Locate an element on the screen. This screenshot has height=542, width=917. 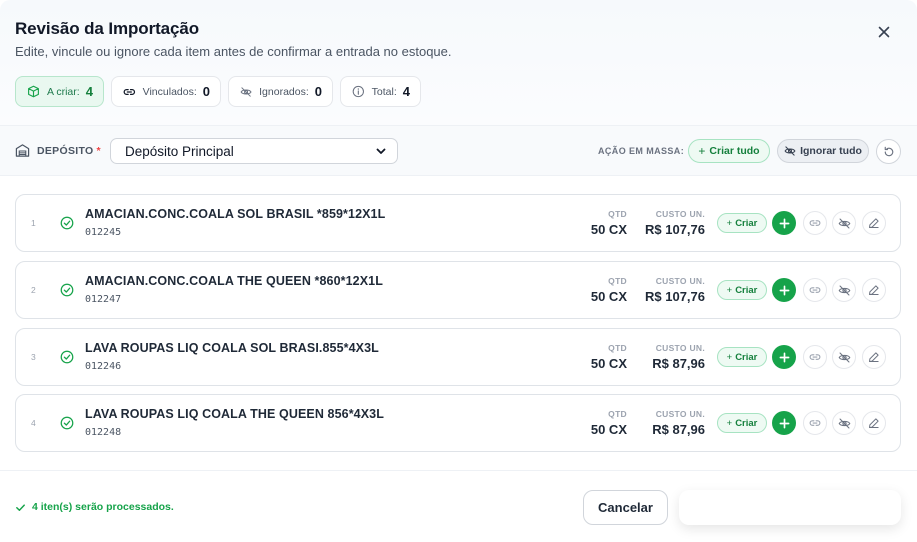
stat-vinculados: Vinculados: 0 is located at coordinates (166, 91).